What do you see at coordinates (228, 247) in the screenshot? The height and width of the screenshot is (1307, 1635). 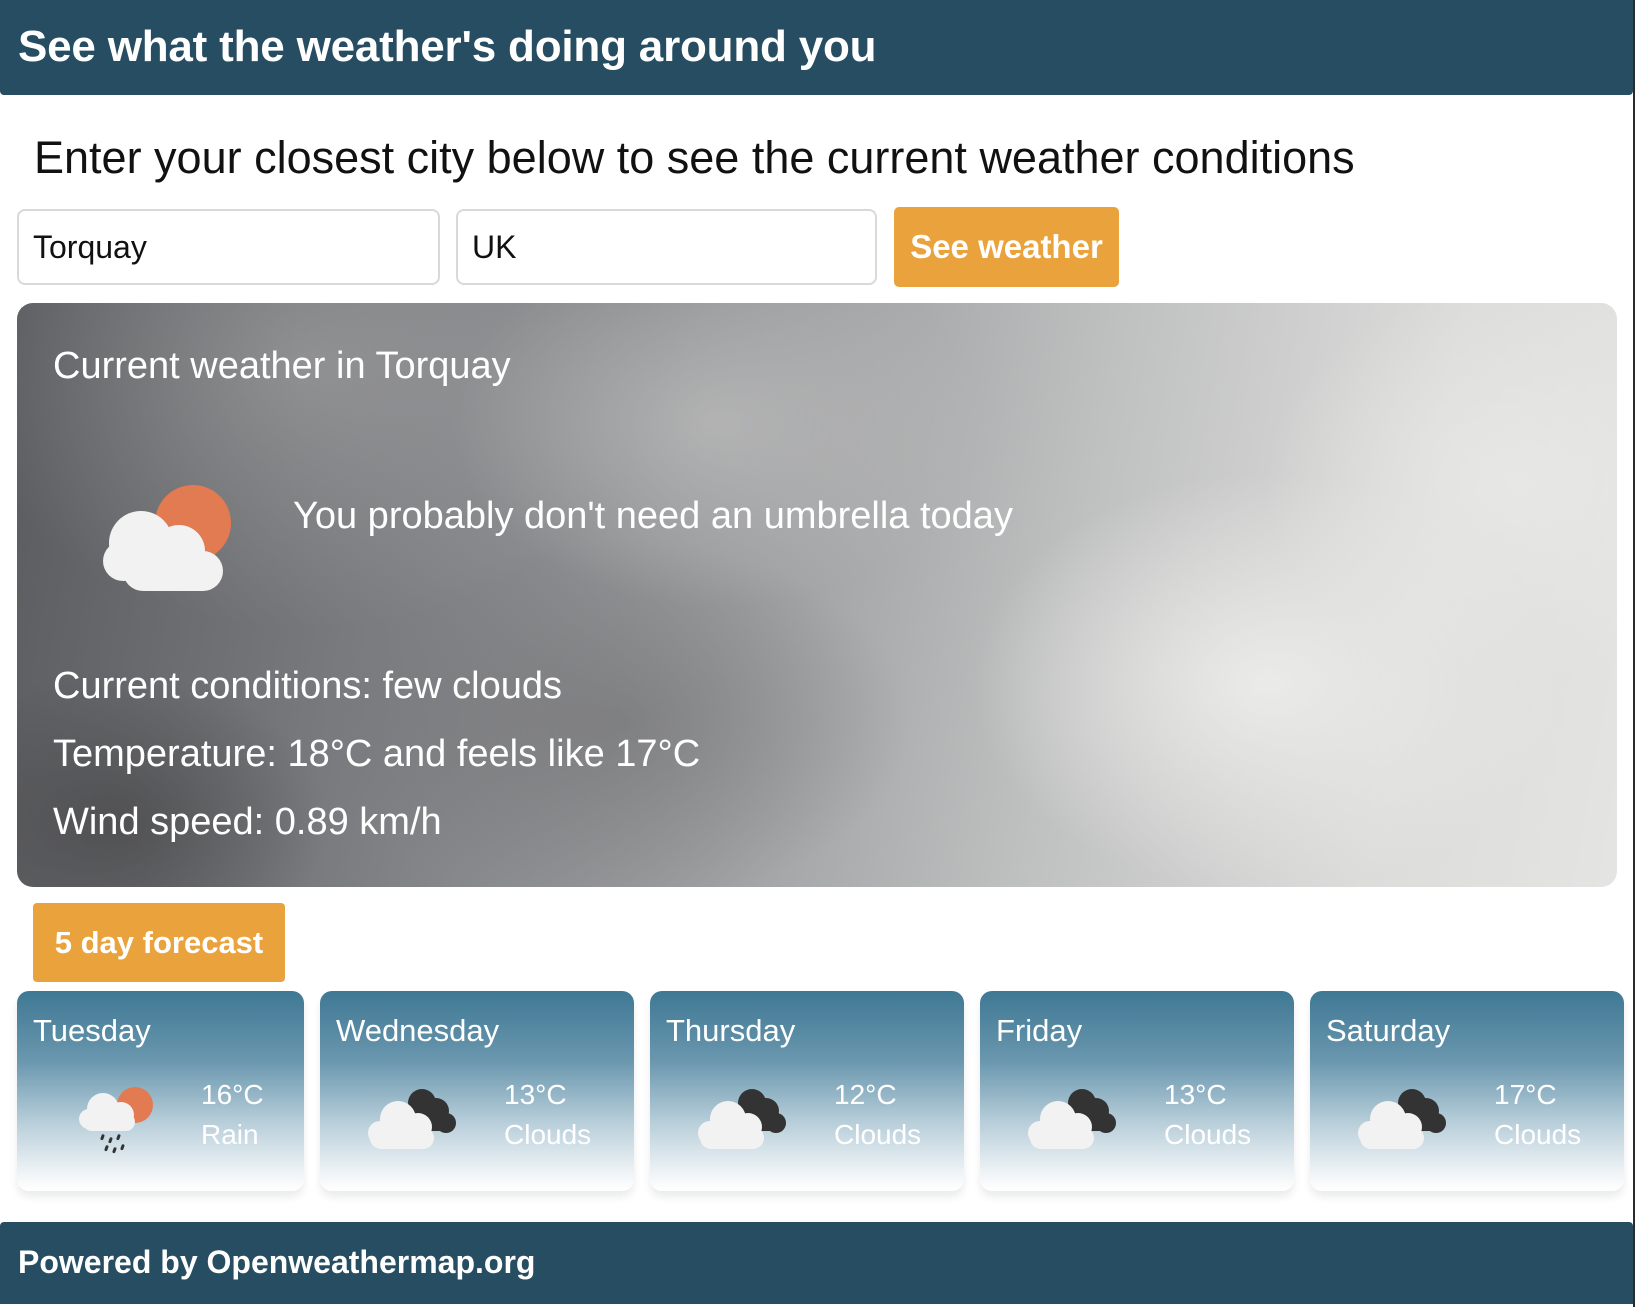 I see `city-input` at bounding box center [228, 247].